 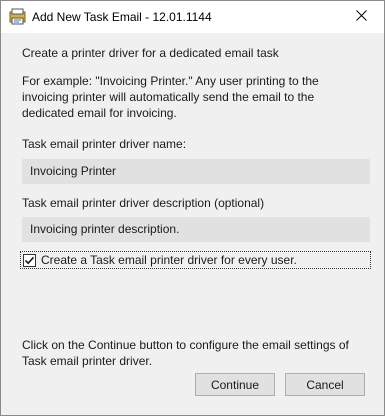 I want to click on checkmark-icon, so click(x=29, y=260).